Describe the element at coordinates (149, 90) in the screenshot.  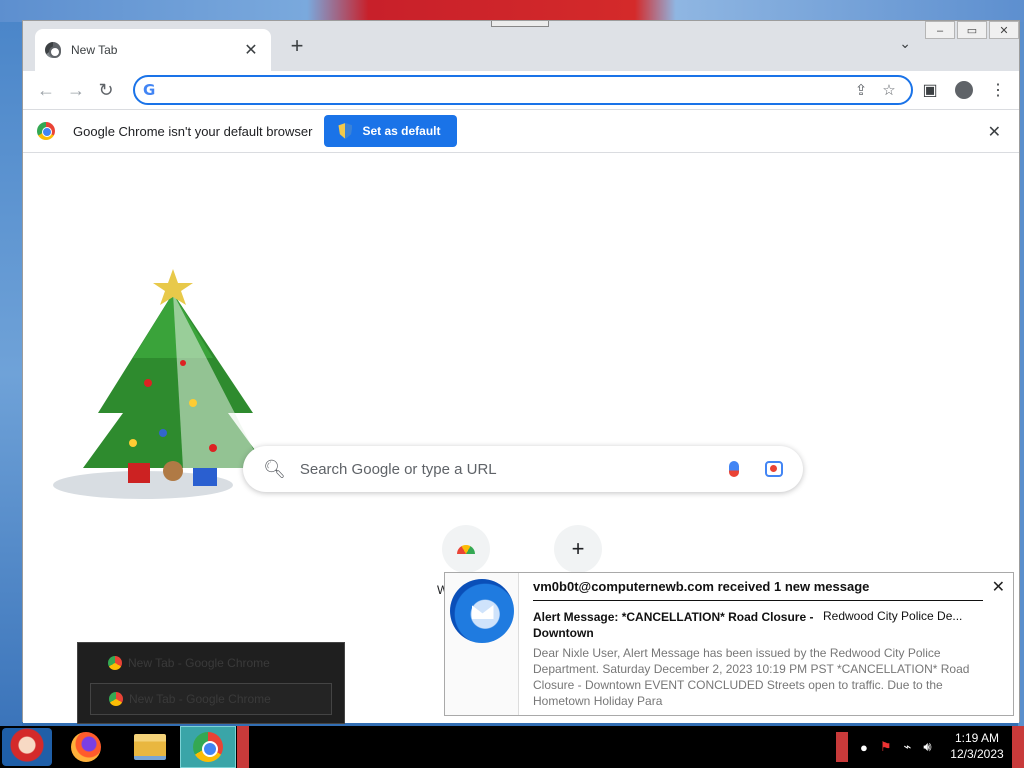
I see `google-g-icon: G` at that location.